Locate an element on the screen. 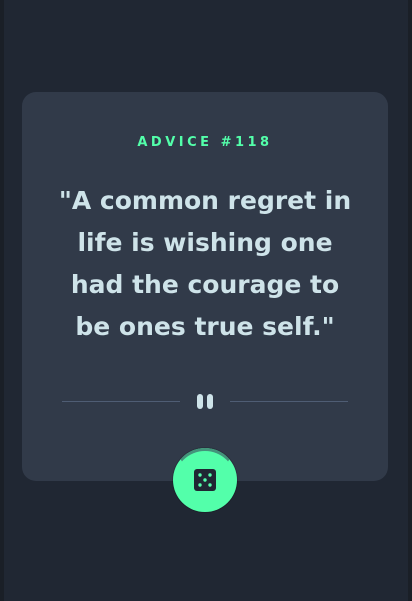 This screenshot has width=412, height=601. generate-advice-button is located at coordinates (205, 480).